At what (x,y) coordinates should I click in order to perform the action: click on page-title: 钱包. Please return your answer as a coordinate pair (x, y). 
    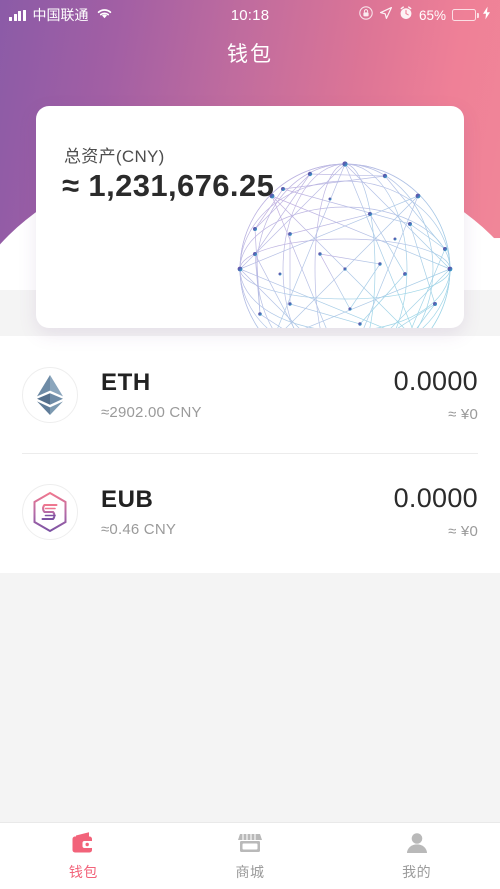
    Looking at the image, I should click on (250, 54).